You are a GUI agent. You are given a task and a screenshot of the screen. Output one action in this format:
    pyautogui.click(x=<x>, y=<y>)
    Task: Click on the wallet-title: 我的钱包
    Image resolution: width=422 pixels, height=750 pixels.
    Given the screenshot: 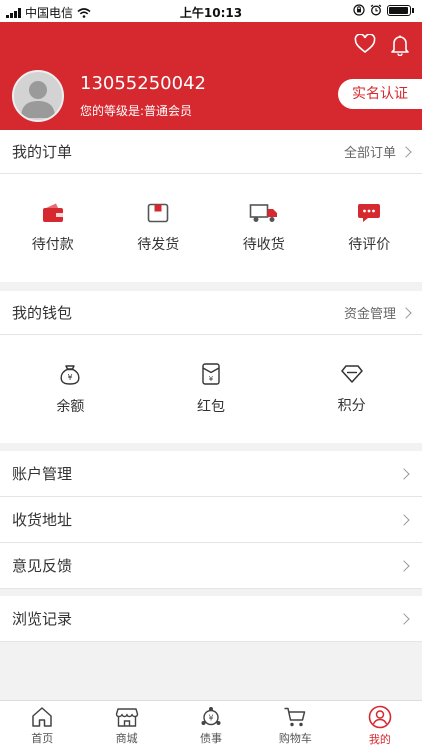 What is the action you would take?
    pyautogui.click(x=42, y=313)
    